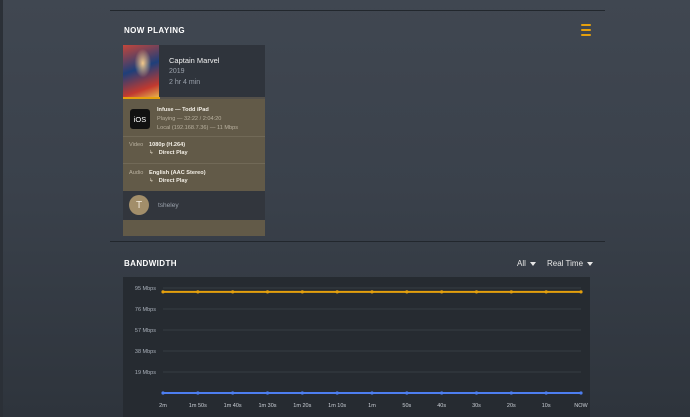 The image size is (690, 417). I want to click on username: tsheley, so click(168, 205).